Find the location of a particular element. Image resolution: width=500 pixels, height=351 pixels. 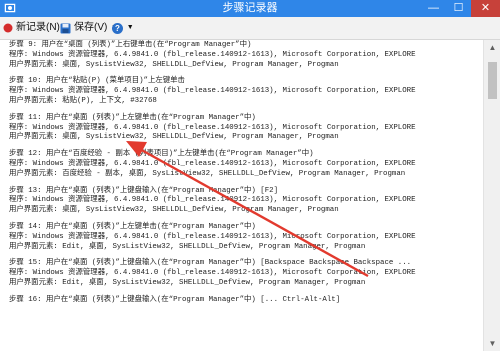

vertical-scrollbar: ▲ ▼ is located at coordinates (491, 195).